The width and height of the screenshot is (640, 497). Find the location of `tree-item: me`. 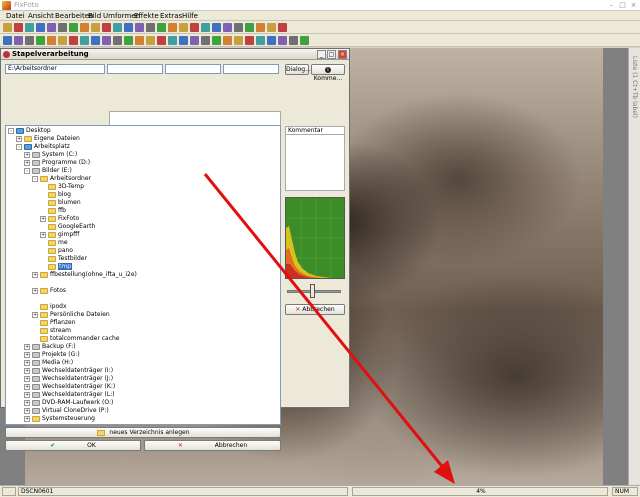

tree-item: me is located at coordinates (54, 243).